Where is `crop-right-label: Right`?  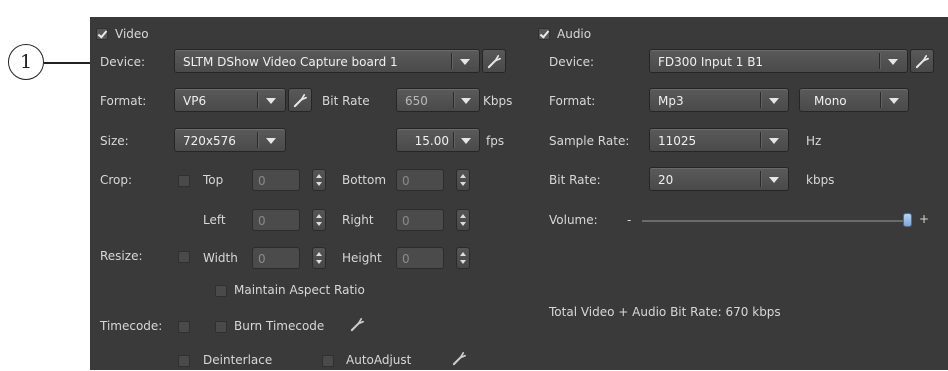 crop-right-label: Right is located at coordinates (358, 220).